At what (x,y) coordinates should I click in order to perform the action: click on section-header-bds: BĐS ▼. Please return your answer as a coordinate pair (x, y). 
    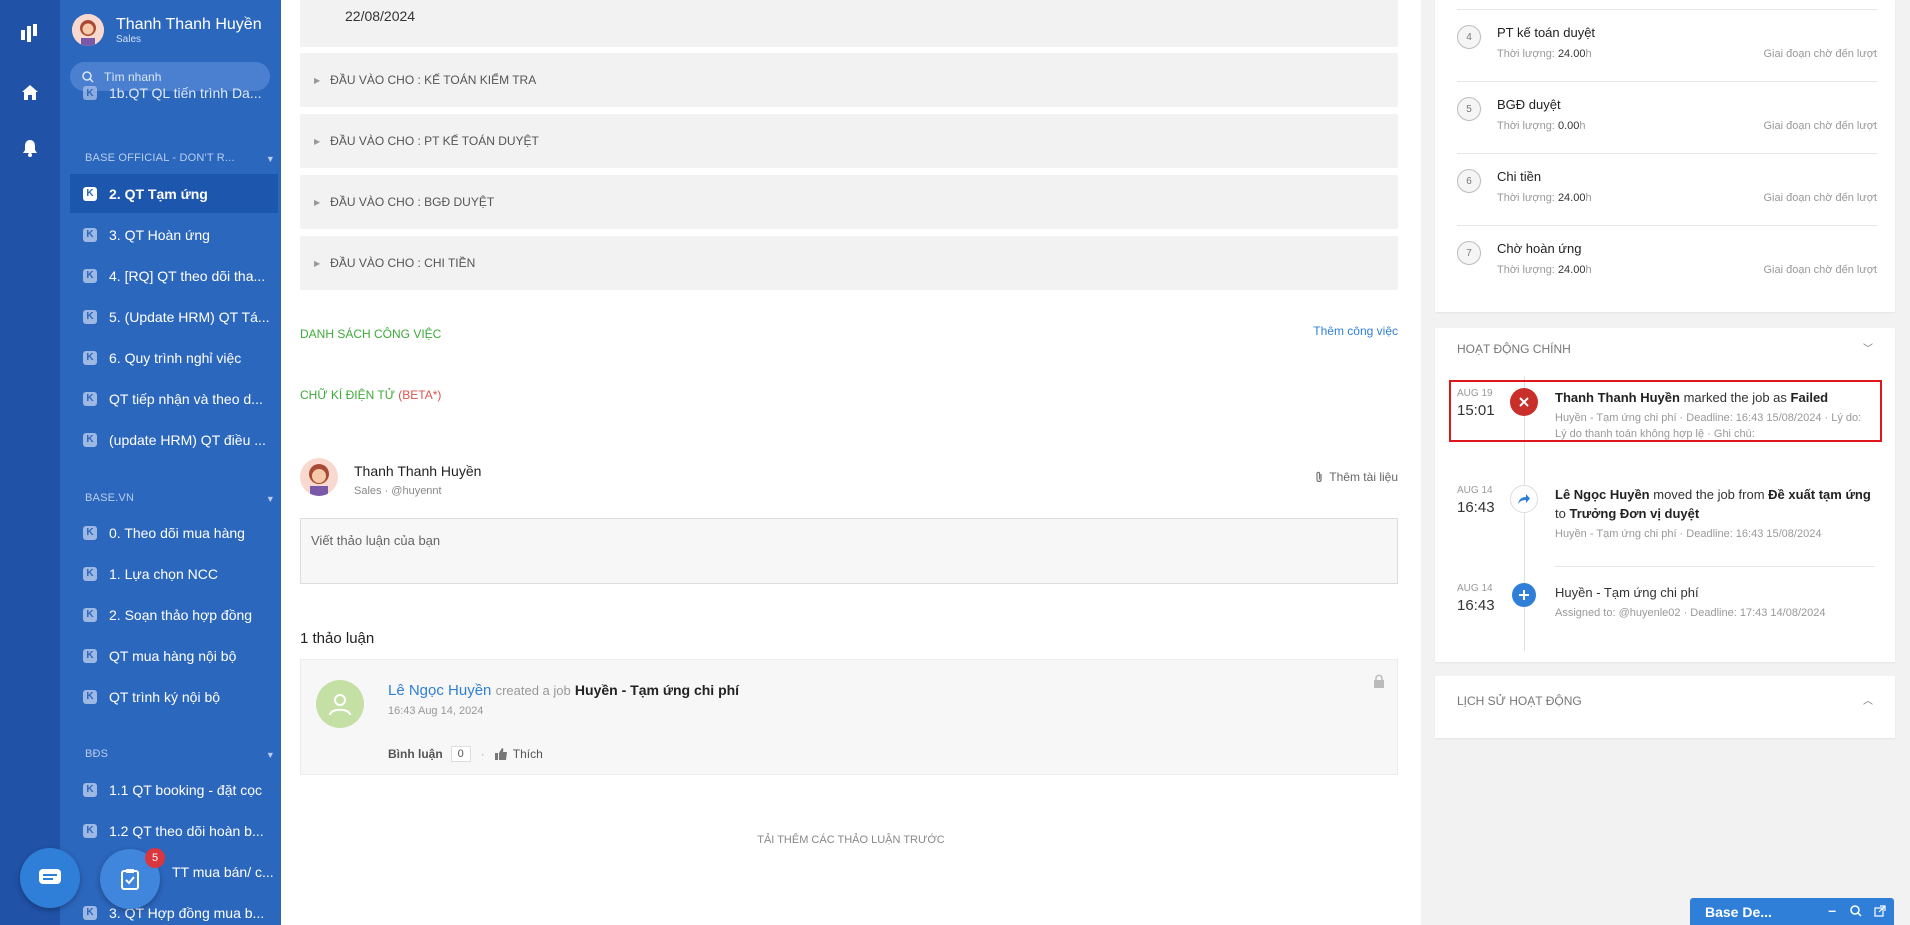
    Looking at the image, I should click on (180, 754).